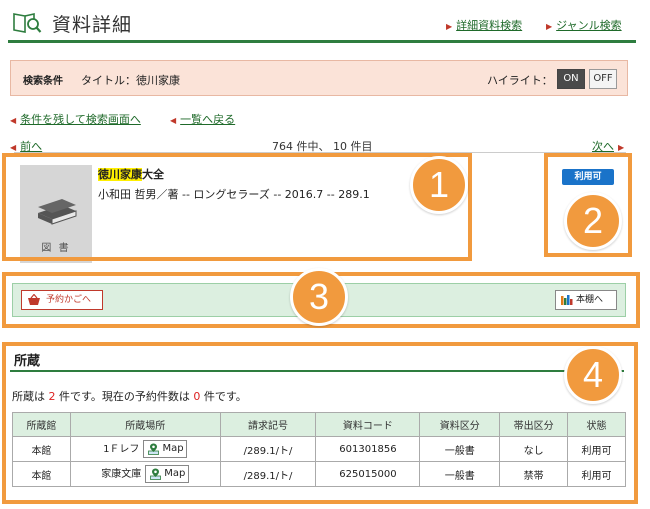  Describe the element at coordinates (130, 80) in the screenshot. I see `condition-value: タイトル：徳川家康` at that location.